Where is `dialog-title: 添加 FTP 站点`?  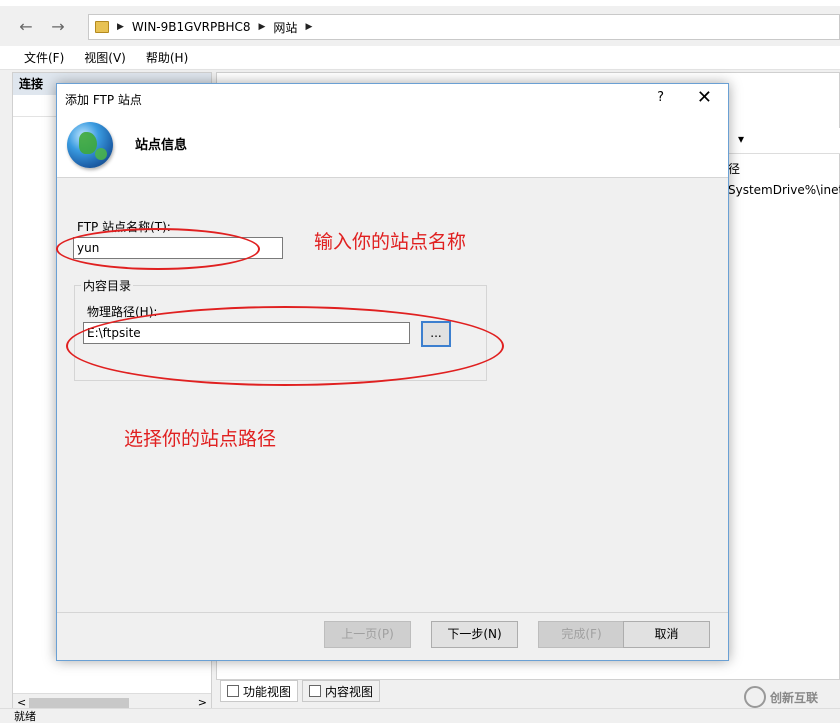
dialog-title: 添加 FTP 站点 is located at coordinates (103, 99).